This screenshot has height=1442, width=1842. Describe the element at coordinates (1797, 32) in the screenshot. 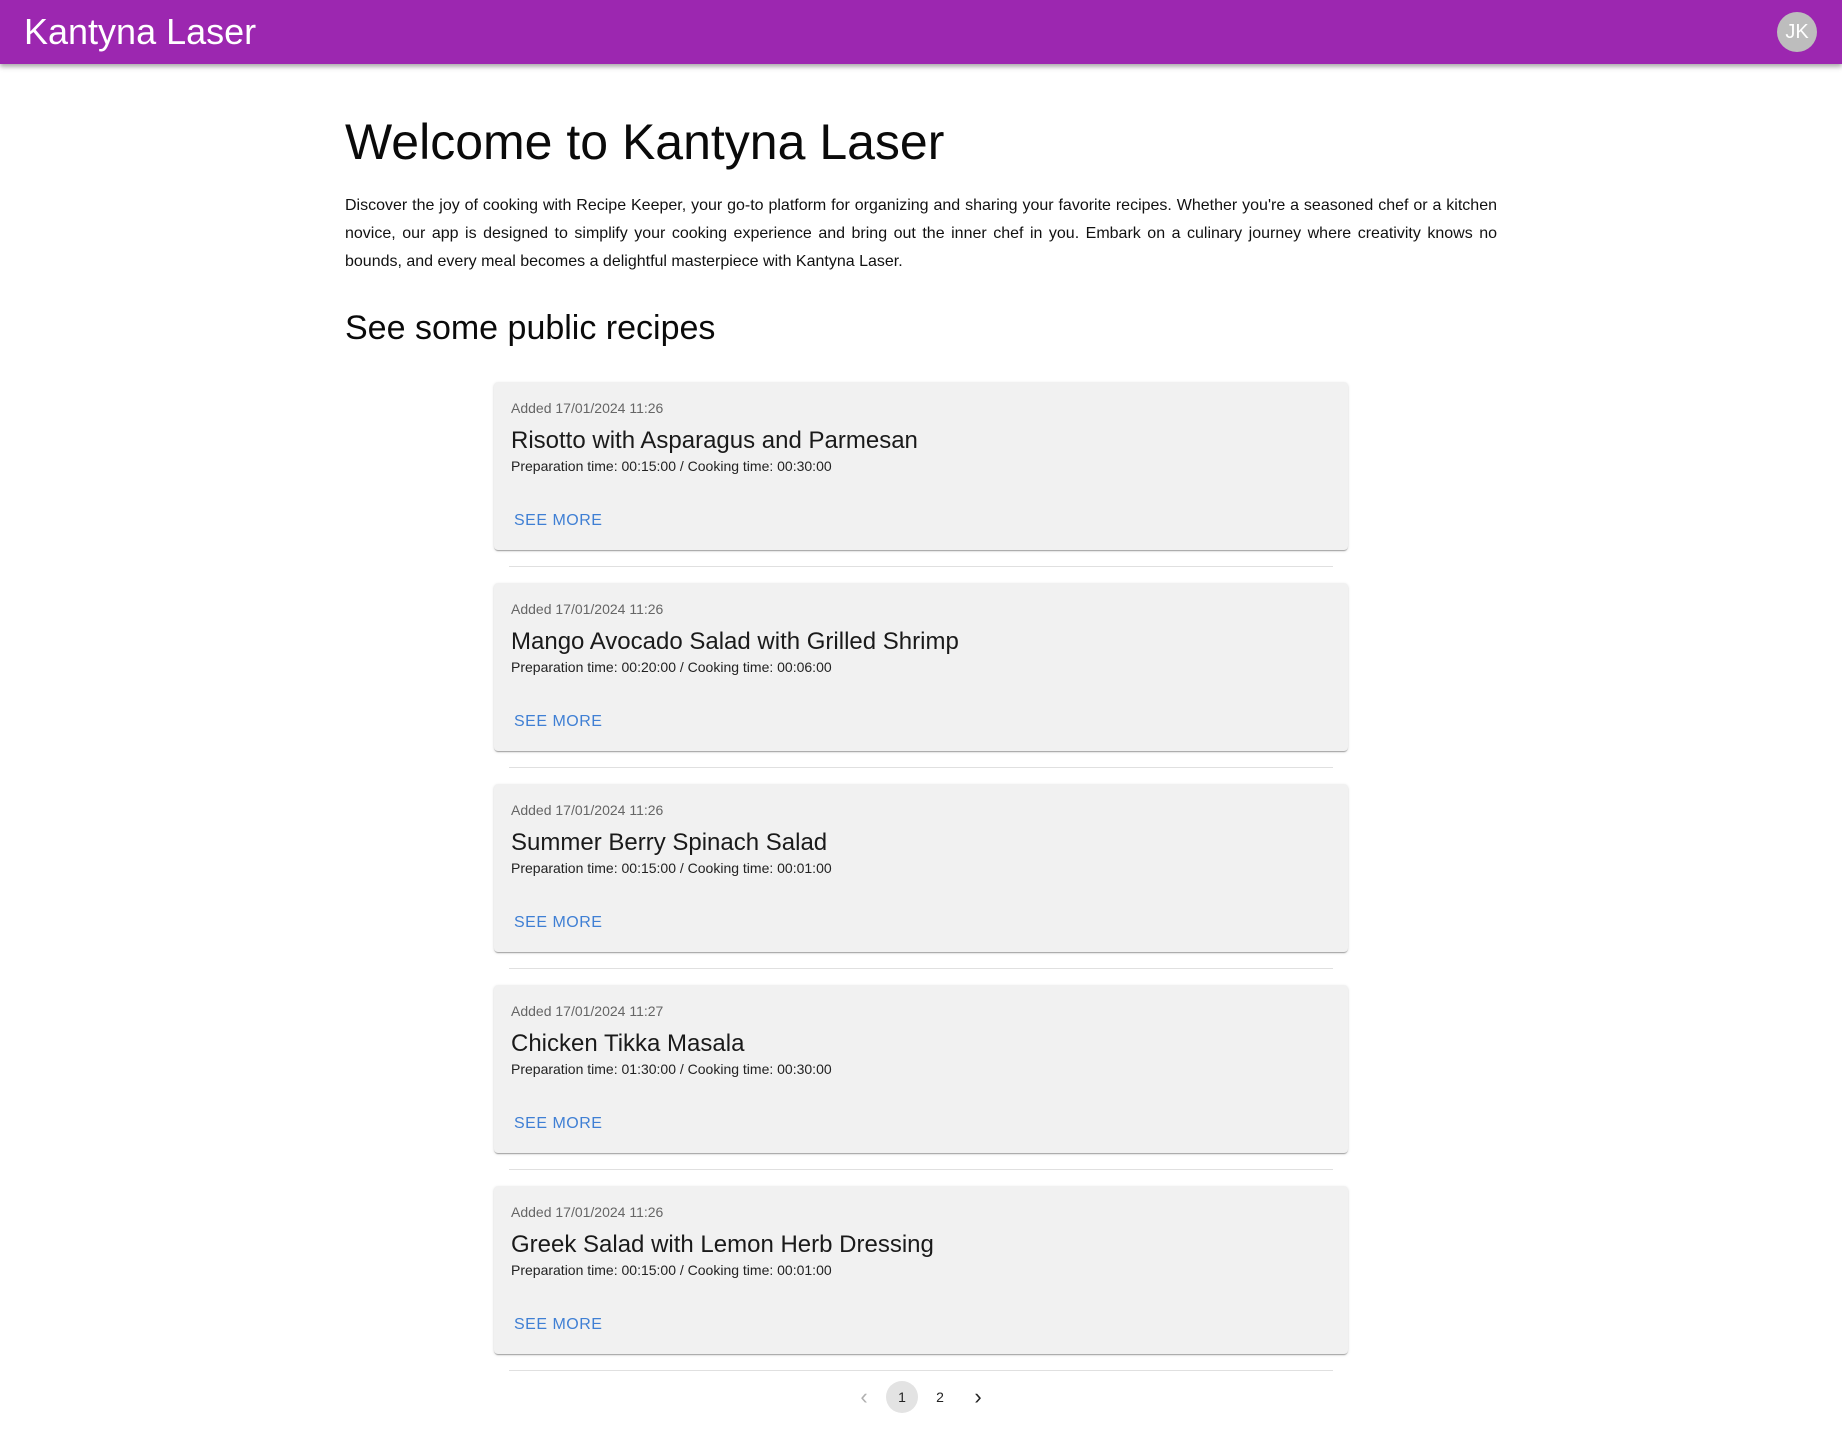

I see `user-avatar: JK` at that location.